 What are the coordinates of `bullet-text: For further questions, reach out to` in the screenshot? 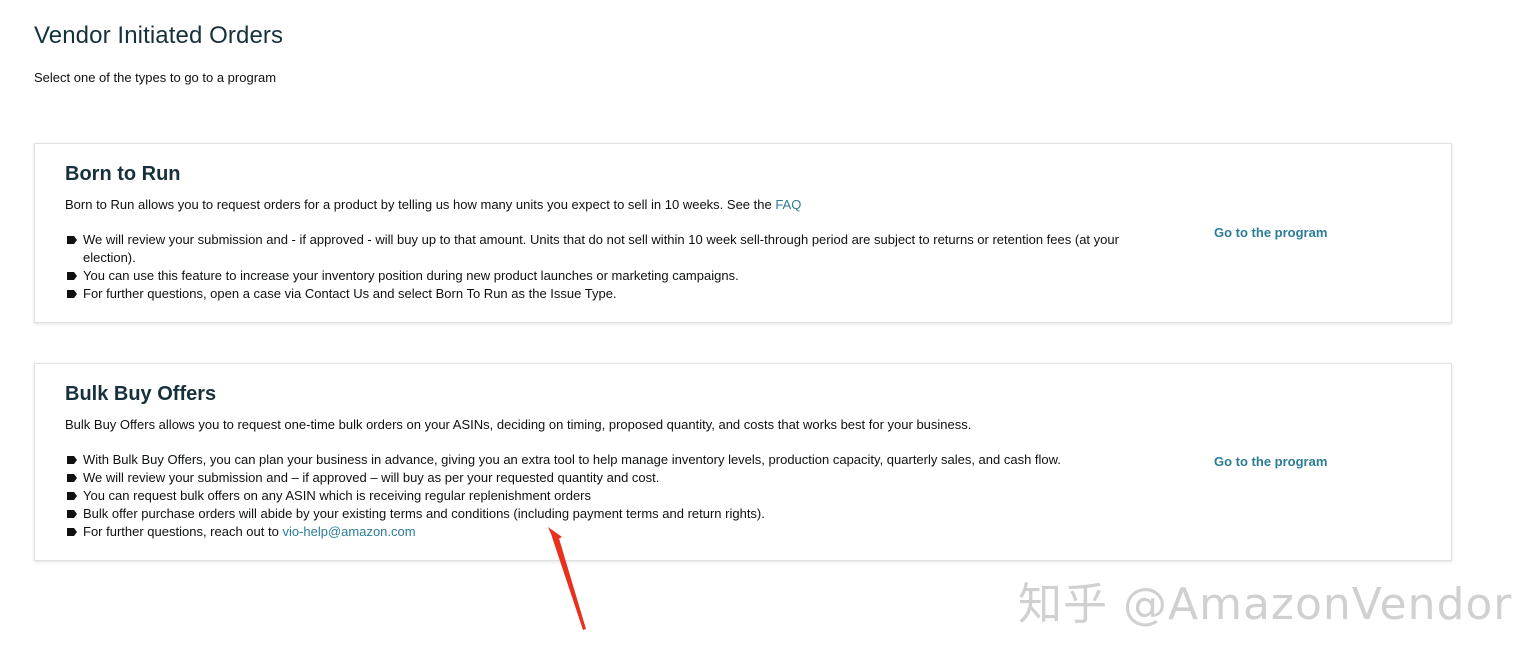 It's located at (183, 531).